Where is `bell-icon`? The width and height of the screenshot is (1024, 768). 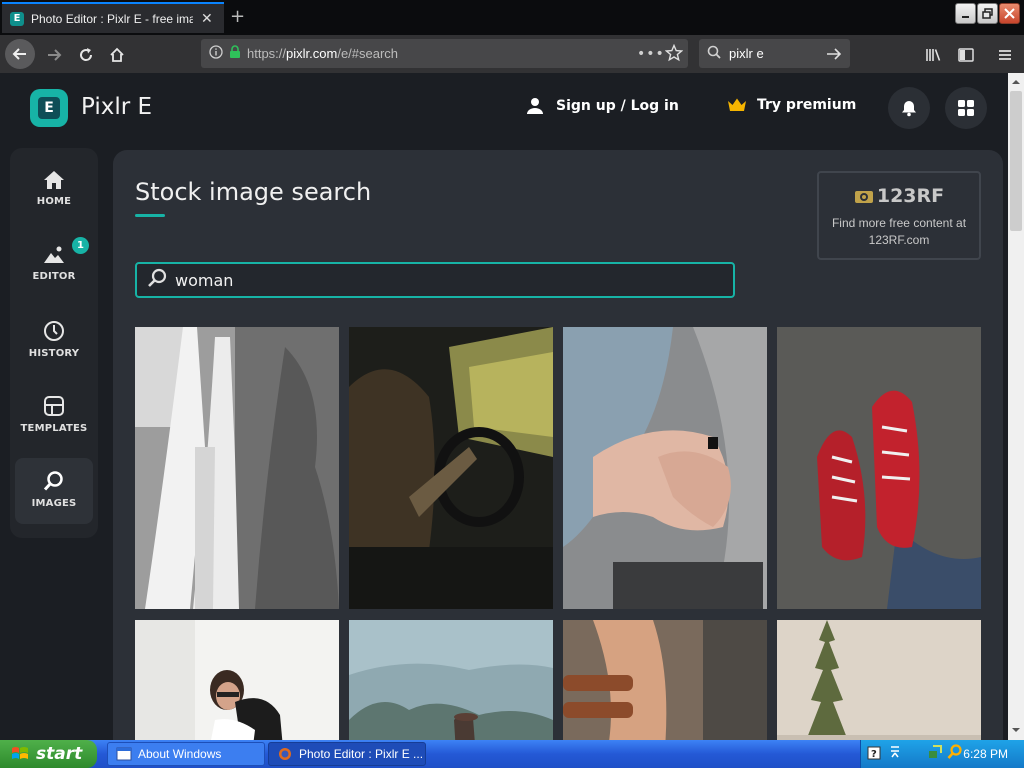 bell-icon is located at coordinates (909, 109).